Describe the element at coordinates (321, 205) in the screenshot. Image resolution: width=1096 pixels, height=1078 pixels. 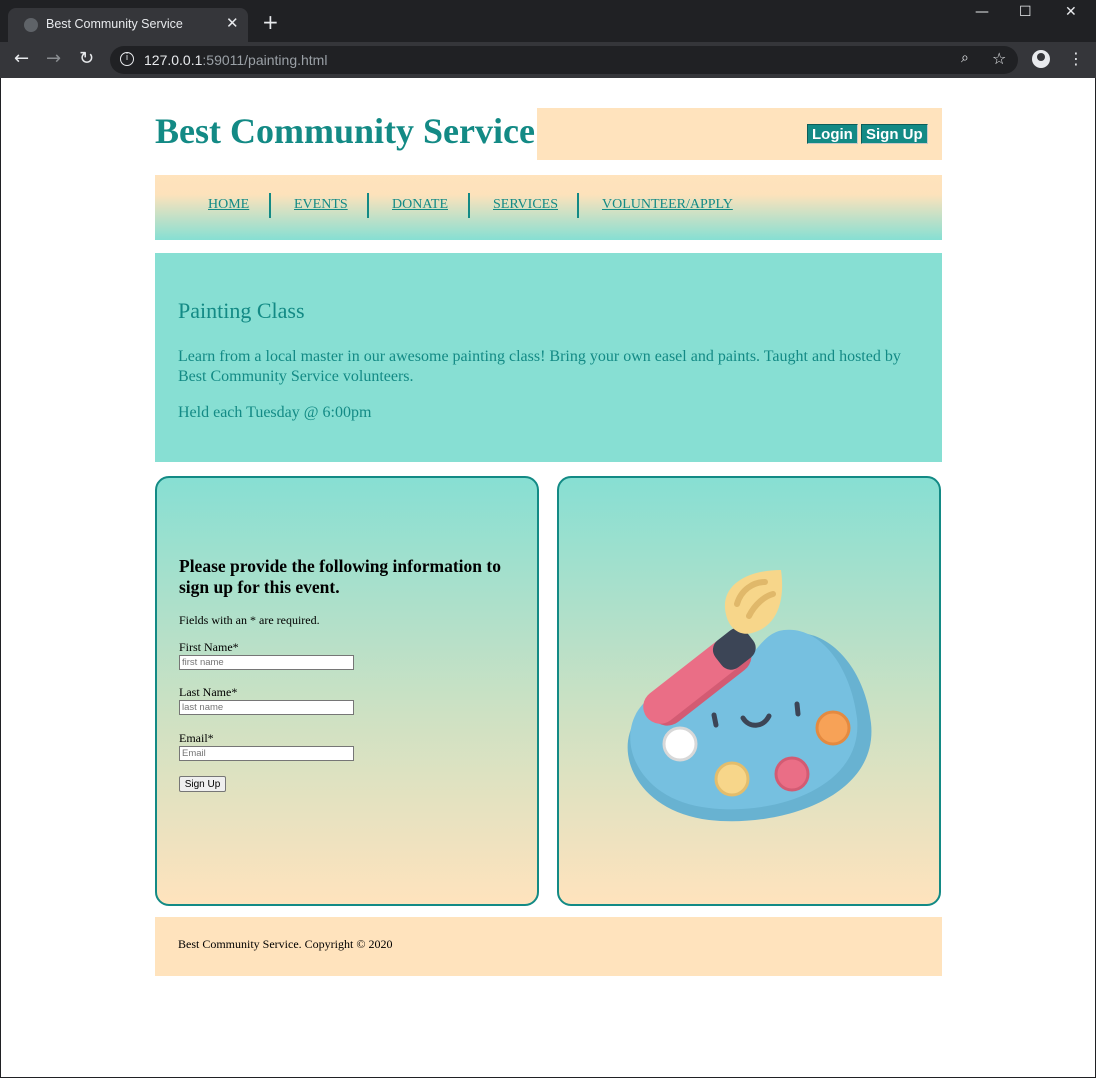
I see `nav-events: EVENTS` at that location.